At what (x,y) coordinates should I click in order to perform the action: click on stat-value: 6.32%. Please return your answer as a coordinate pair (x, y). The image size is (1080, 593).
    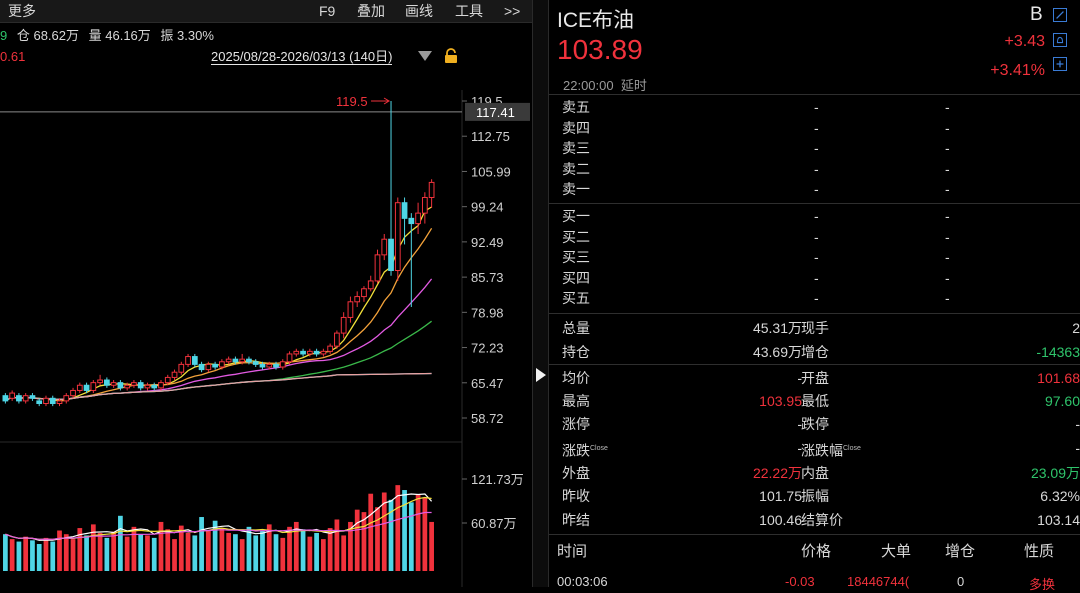
    Looking at the image, I should click on (1060, 496).